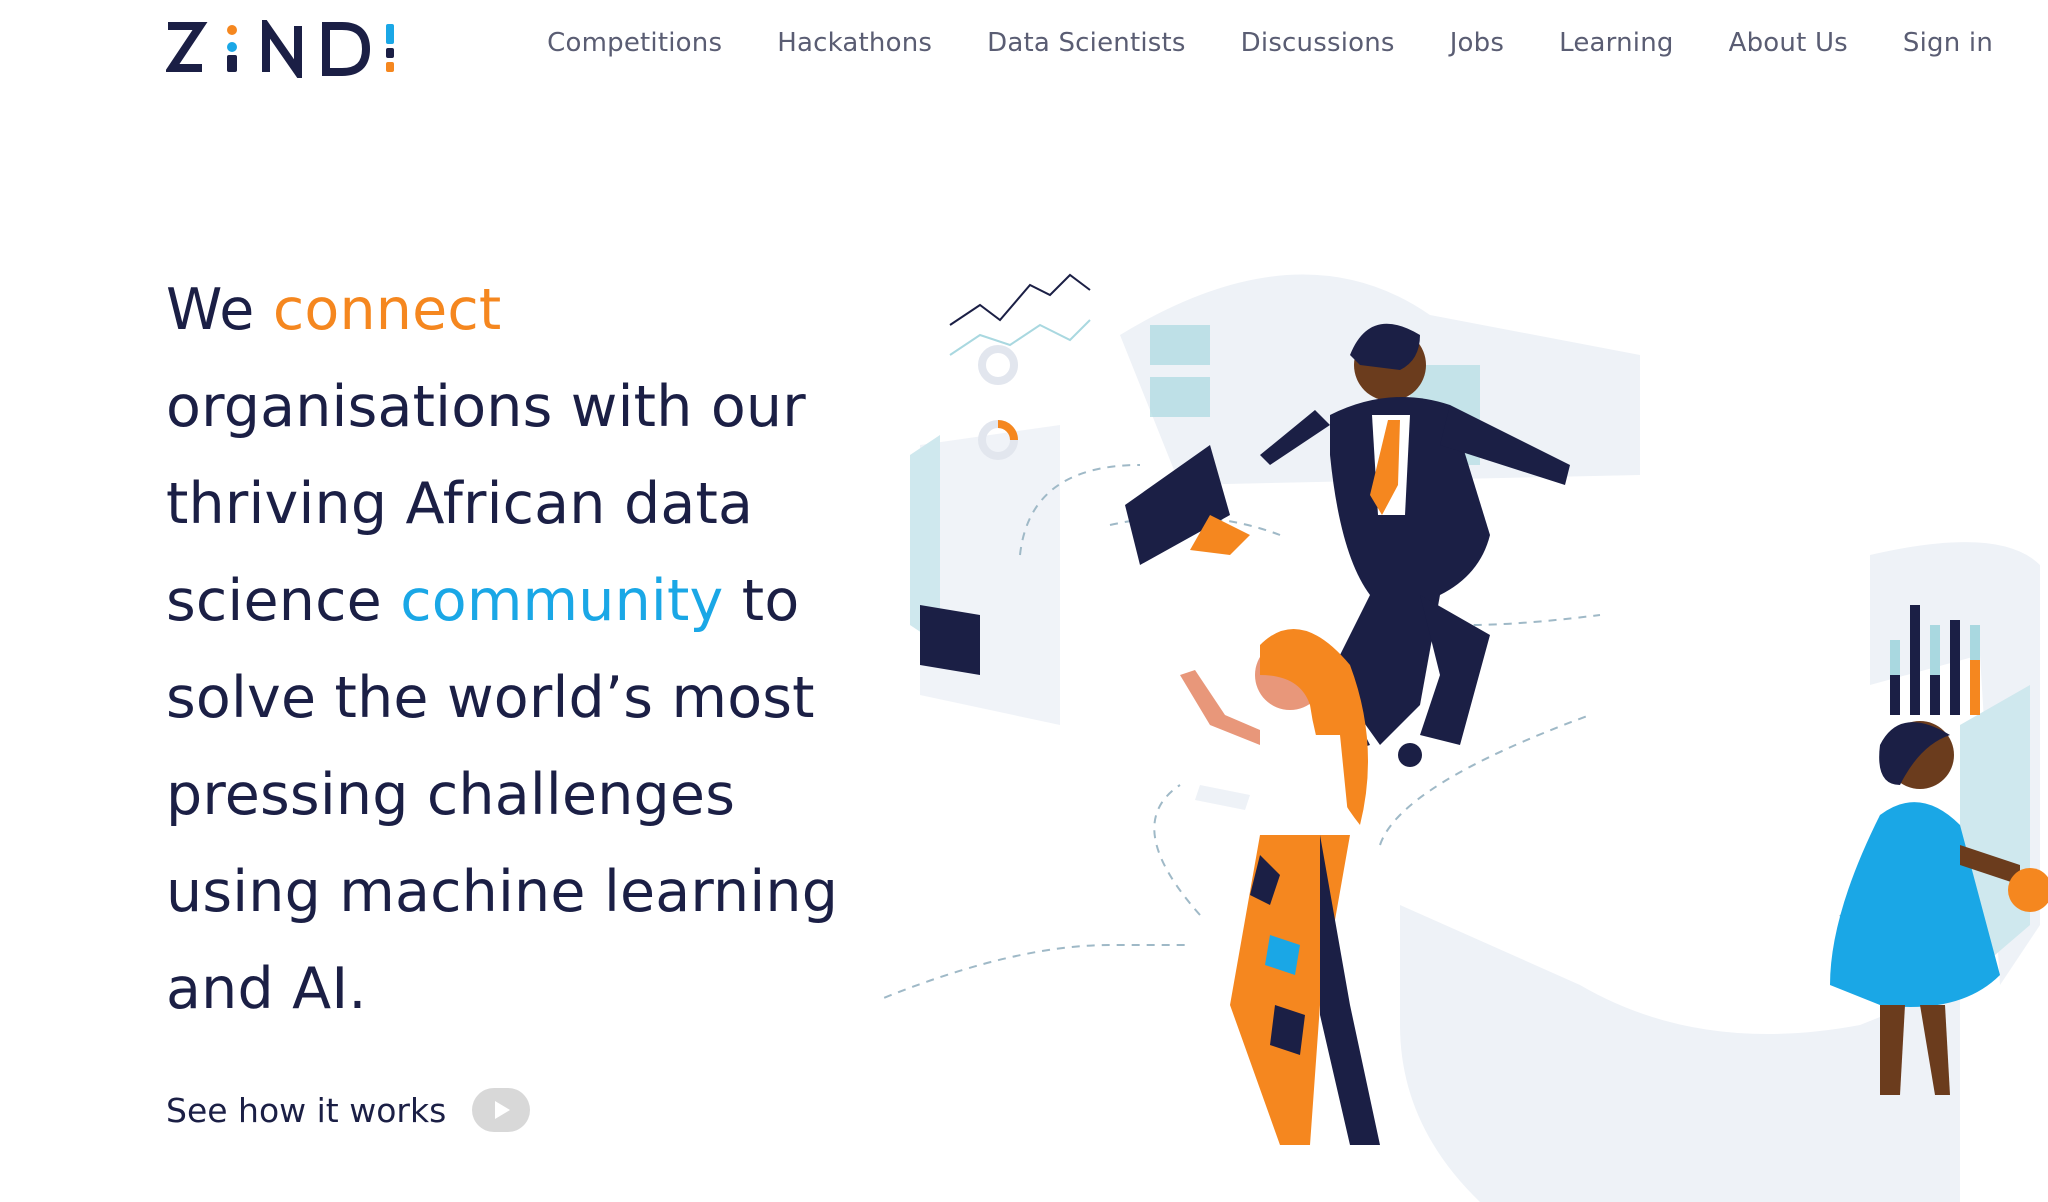  I want to click on zindi-logo, so click(281, 49).